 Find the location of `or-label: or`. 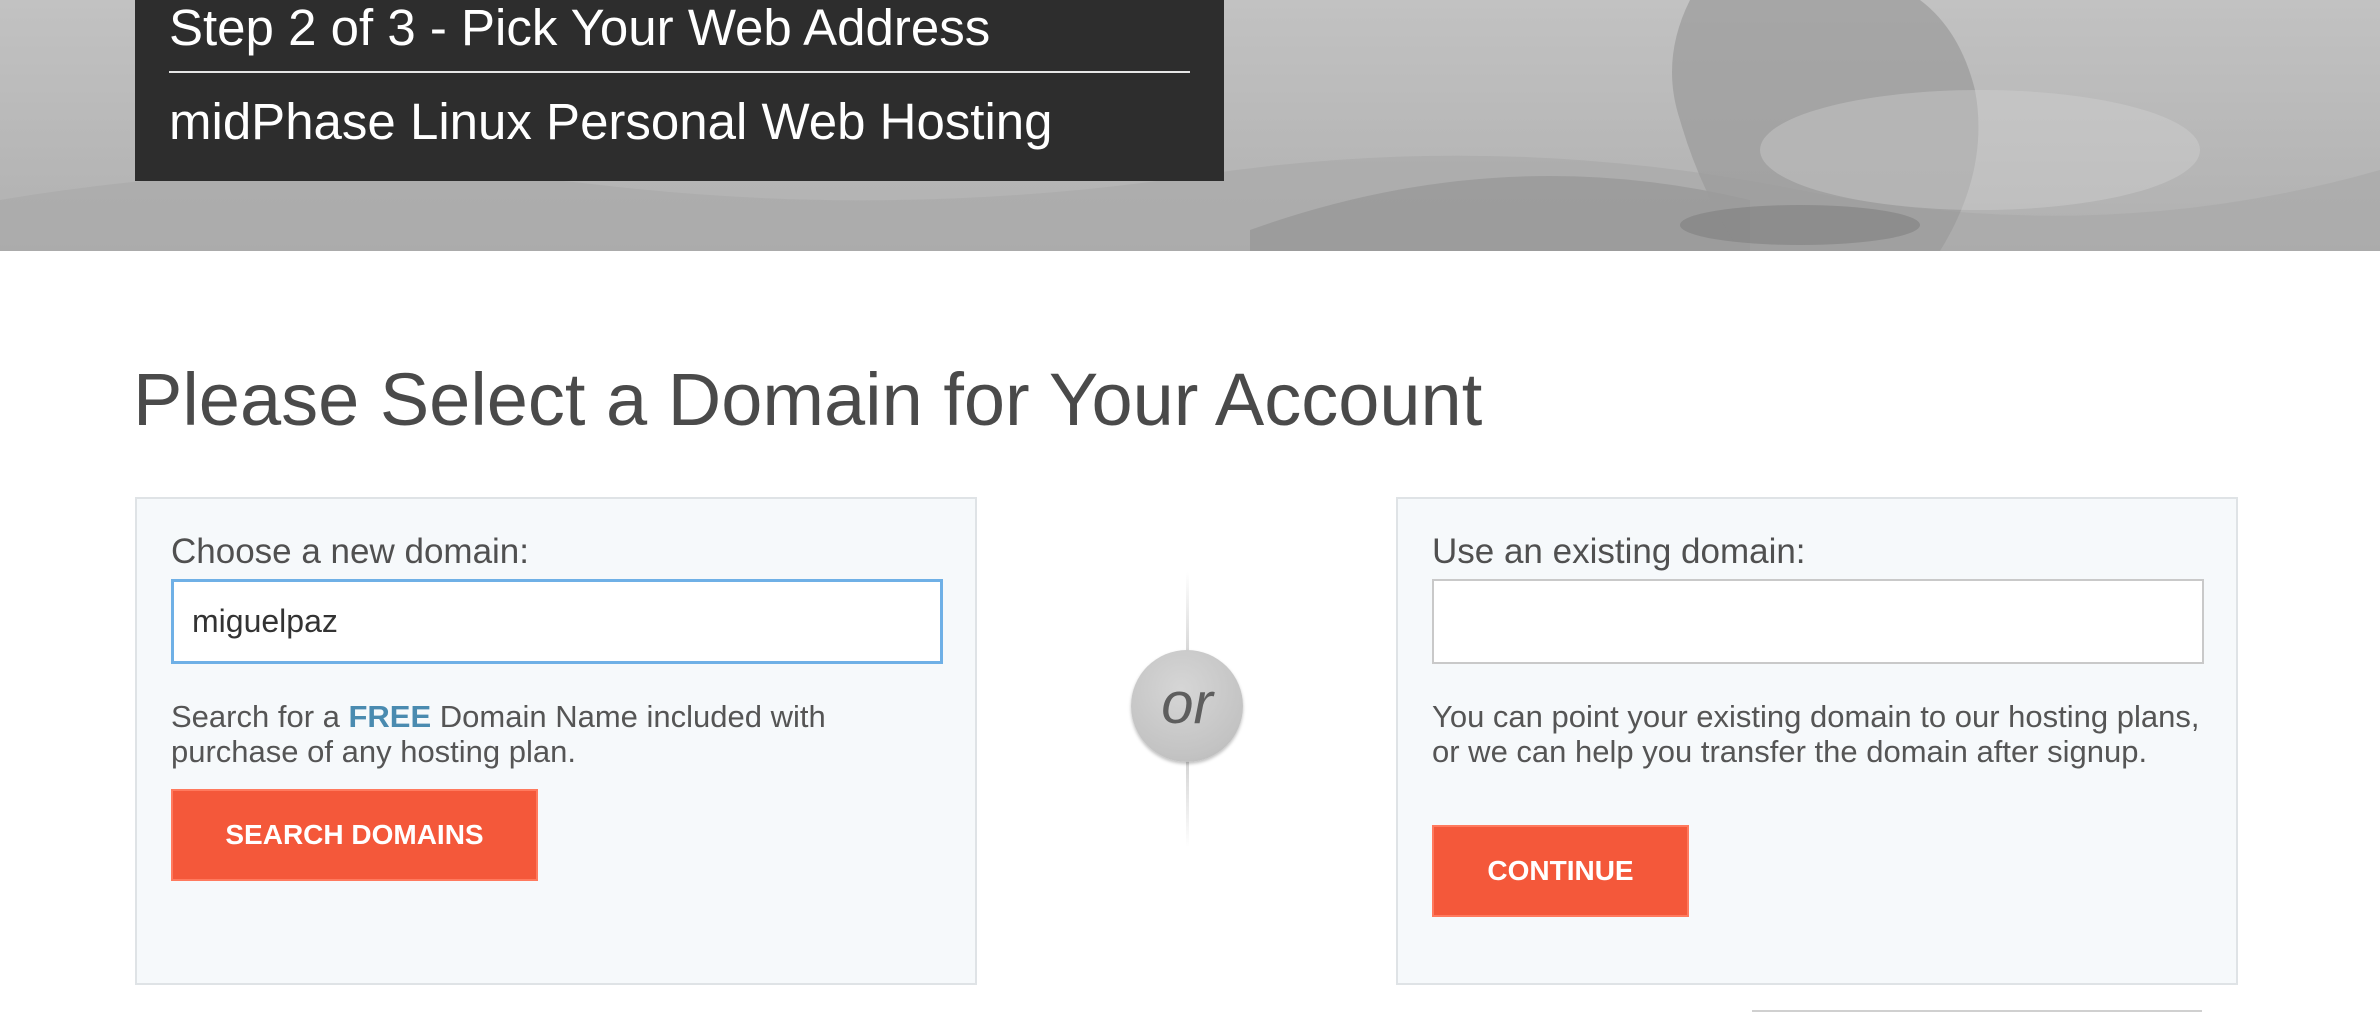

or-label: or is located at coordinates (1187, 703).